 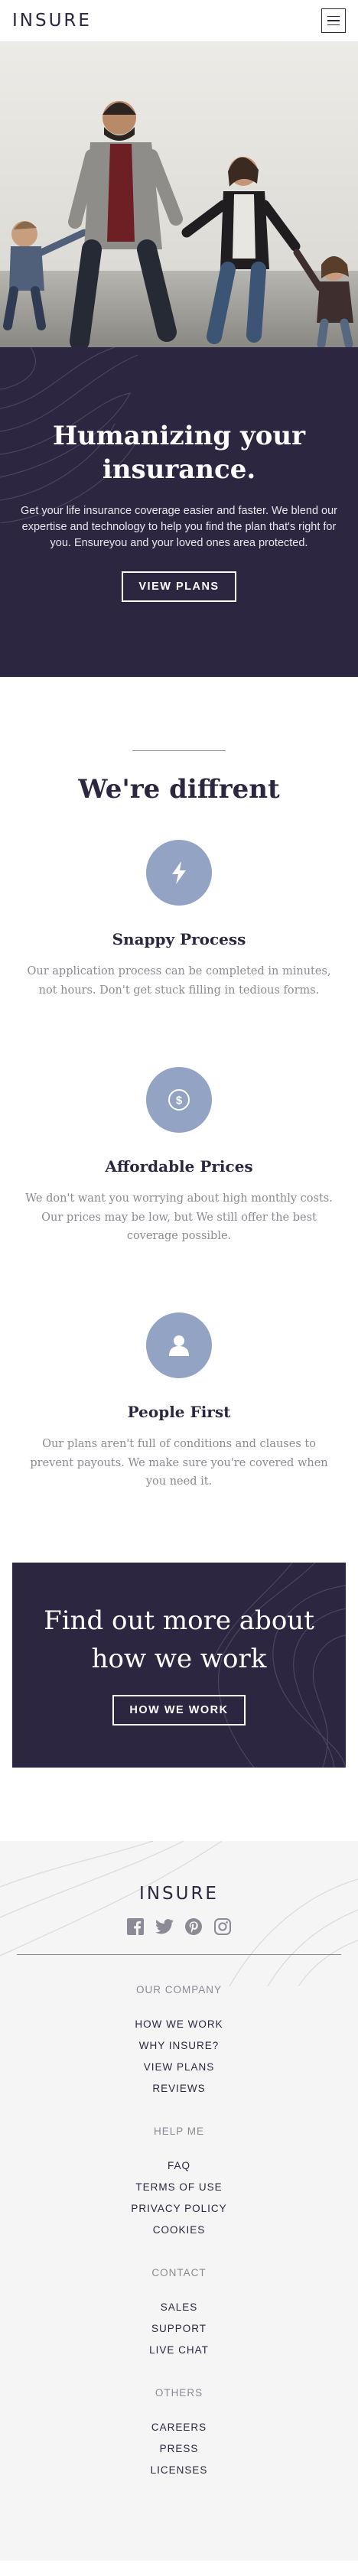 What do you see at coordinates (135, 1926) in the screenshot?
I see `facebook-icon` at bounding box center [135, 1926].